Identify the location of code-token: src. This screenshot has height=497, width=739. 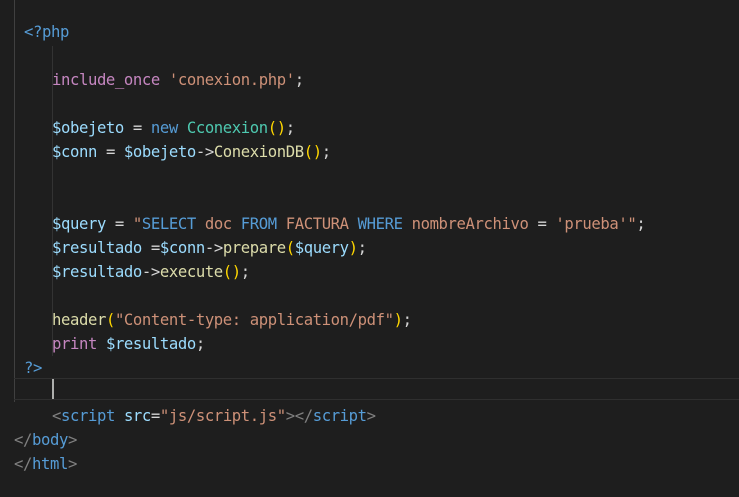
(137, 416).